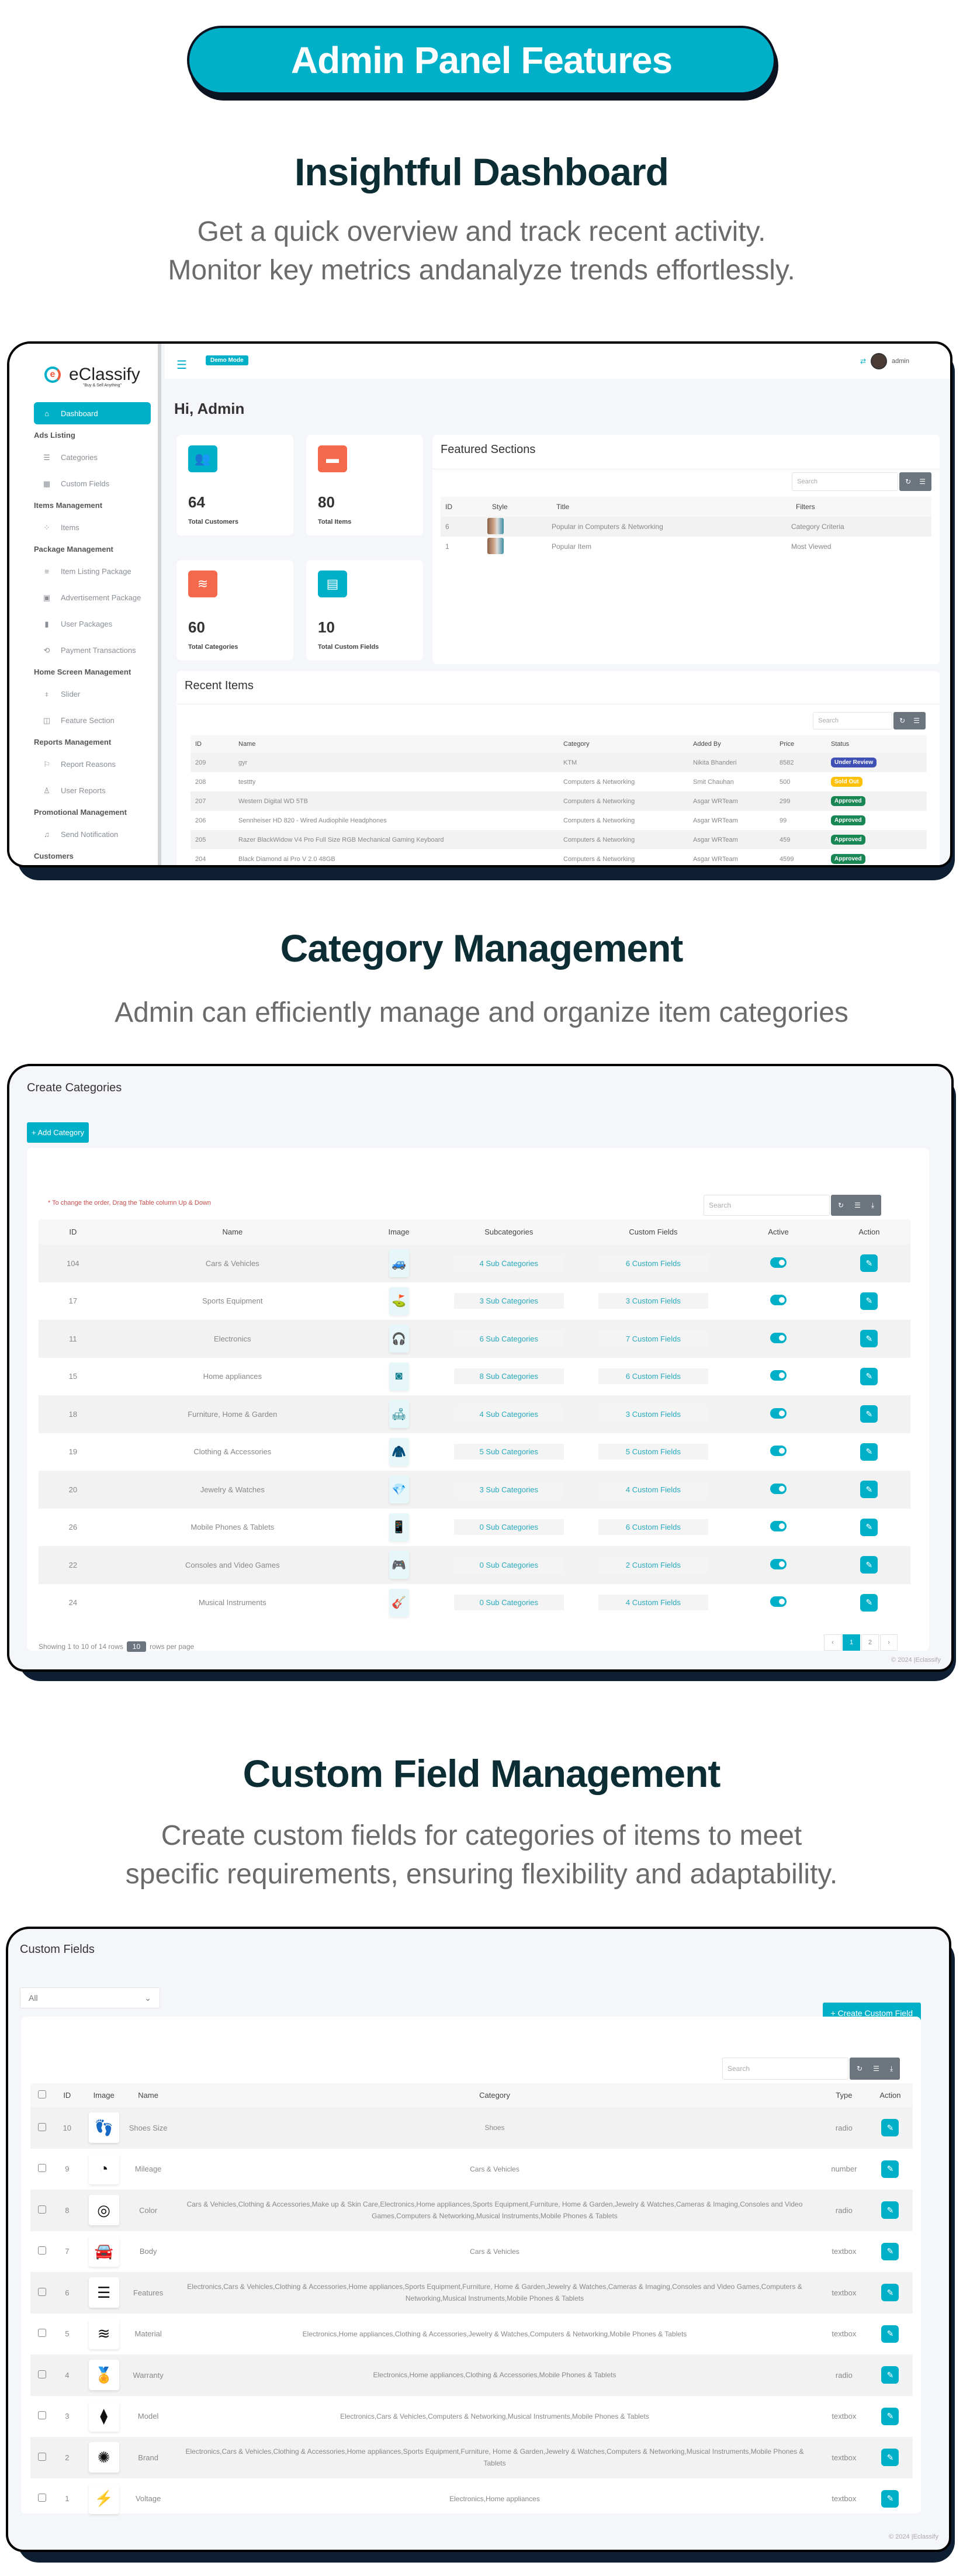 This screenshot has height=2576, width=963. I want to click on page-button: 2, so click(870, 1642).